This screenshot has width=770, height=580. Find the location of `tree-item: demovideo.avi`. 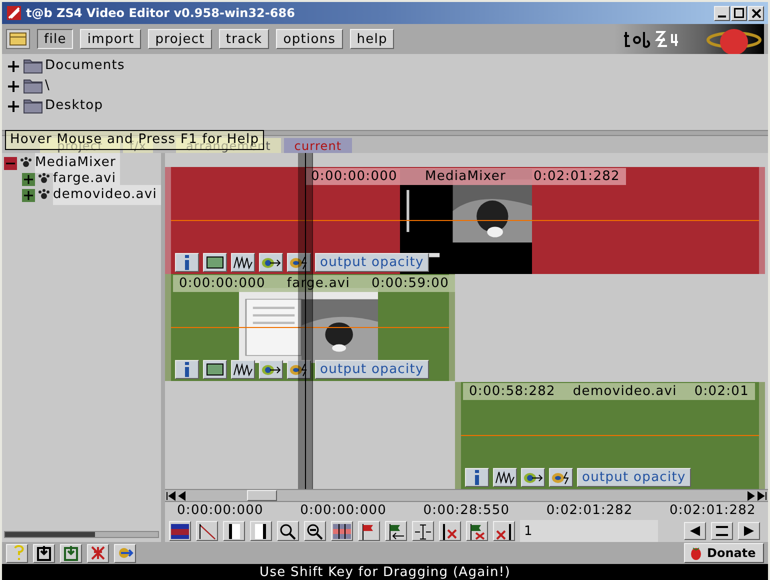

tree-item: demovideo.avi is located at coordinates (106, 195).